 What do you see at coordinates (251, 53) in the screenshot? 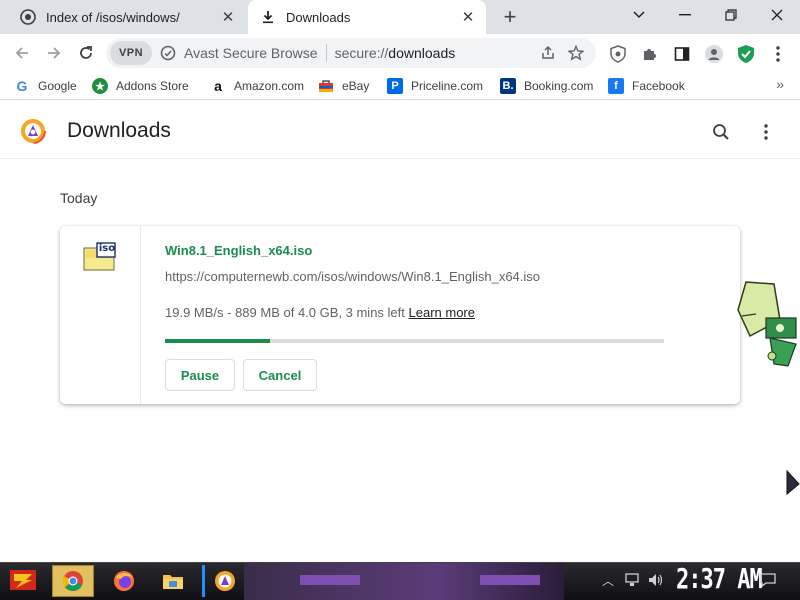
I see `browser-brand-label: Avast Secure Browse` at bounding box center [251, 53].